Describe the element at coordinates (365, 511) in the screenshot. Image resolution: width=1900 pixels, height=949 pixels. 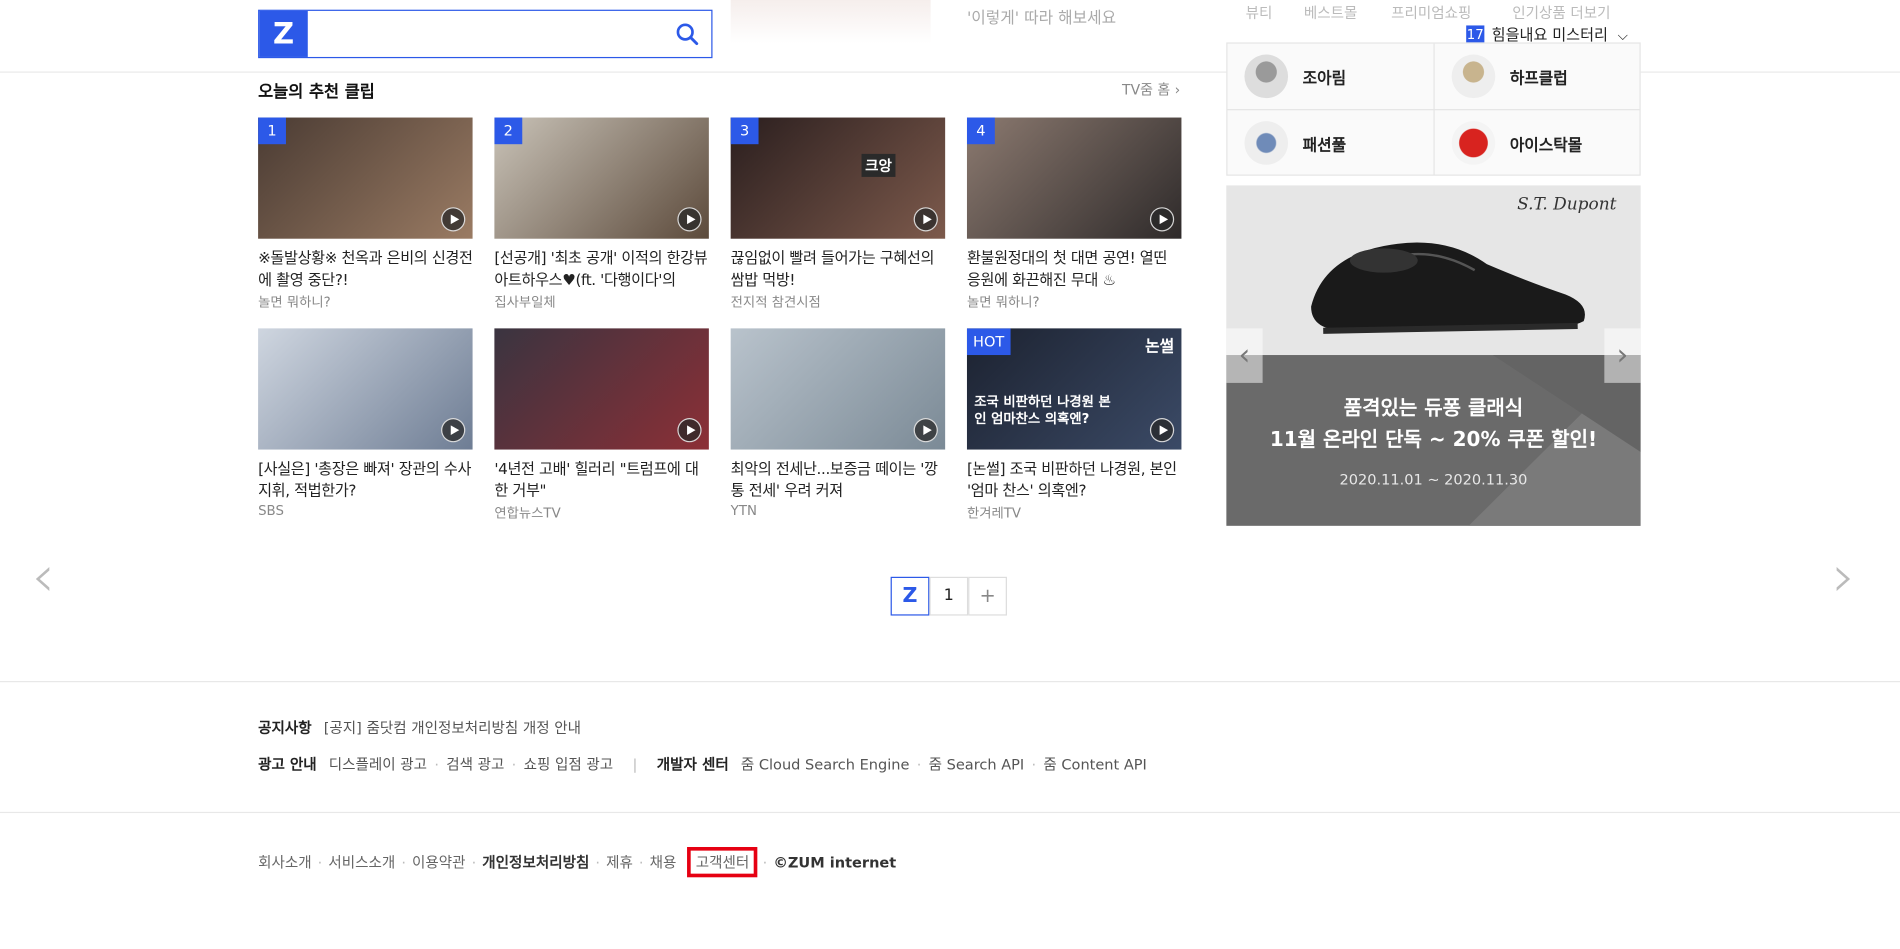
I see `clip-source: SBS` at that location.